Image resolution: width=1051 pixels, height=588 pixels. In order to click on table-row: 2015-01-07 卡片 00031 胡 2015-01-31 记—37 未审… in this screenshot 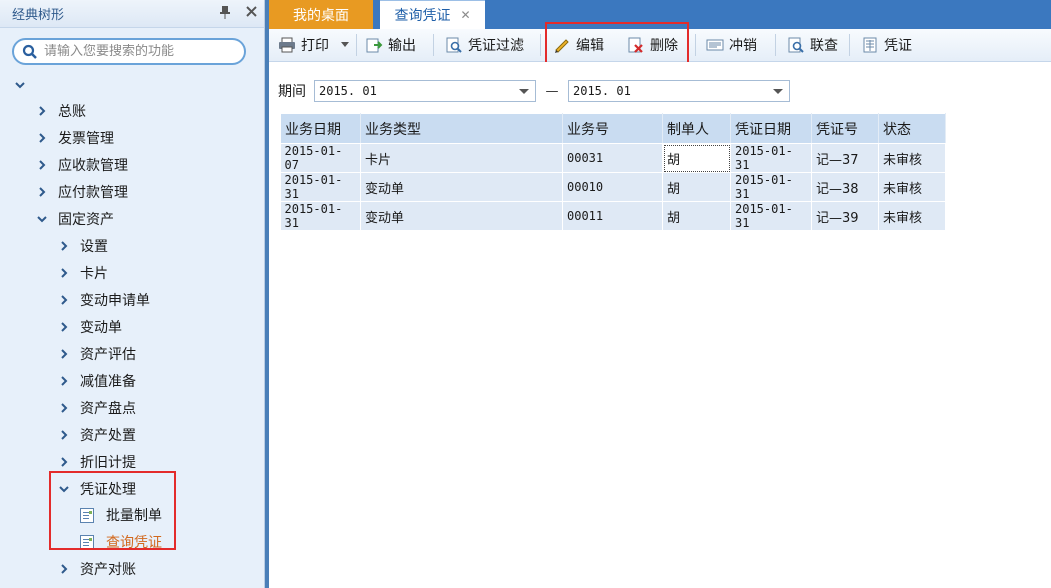, I will do `click(613, 158)`.